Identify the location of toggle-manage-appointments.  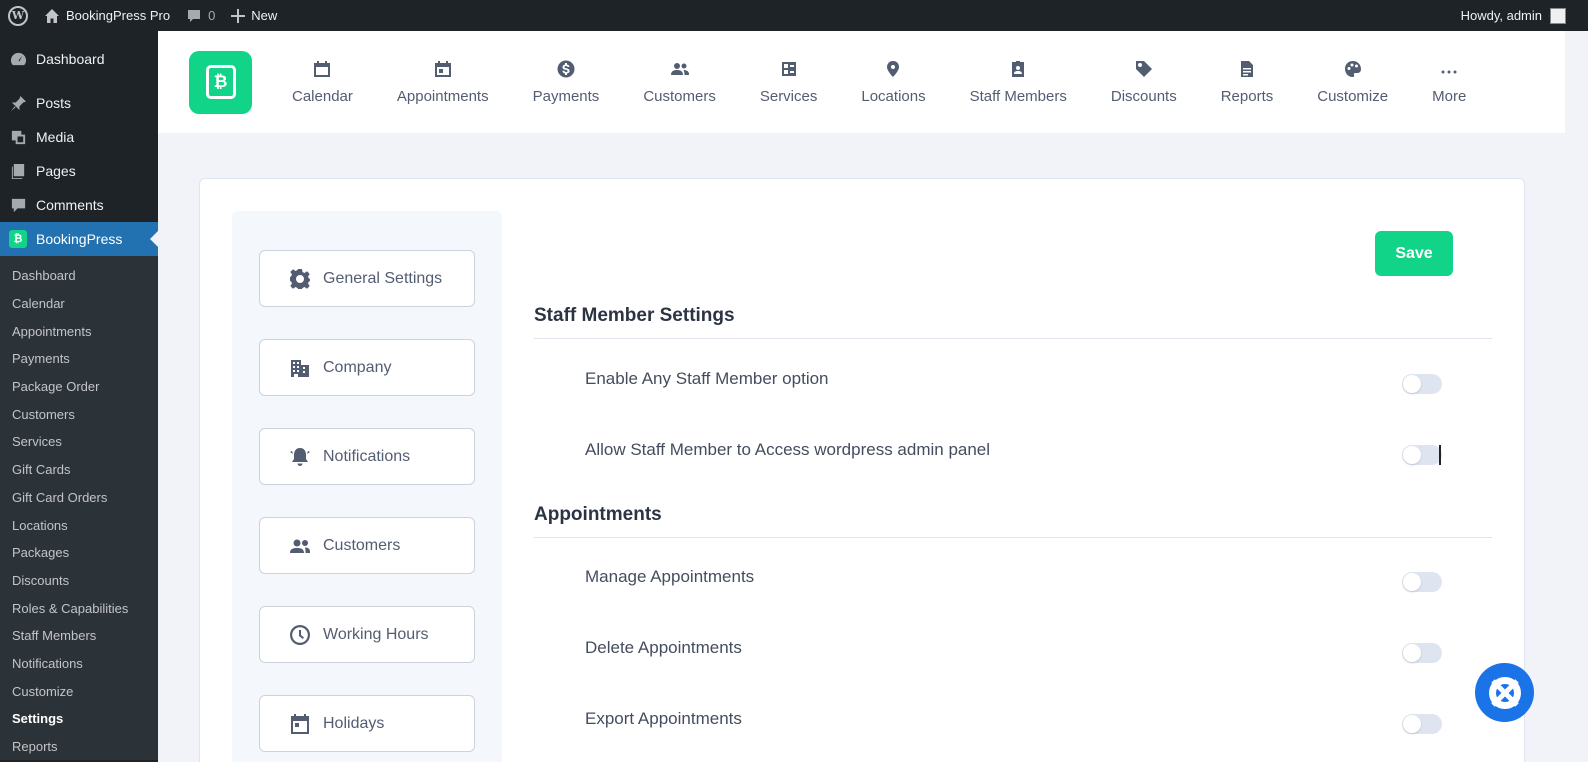
(1422, 582).